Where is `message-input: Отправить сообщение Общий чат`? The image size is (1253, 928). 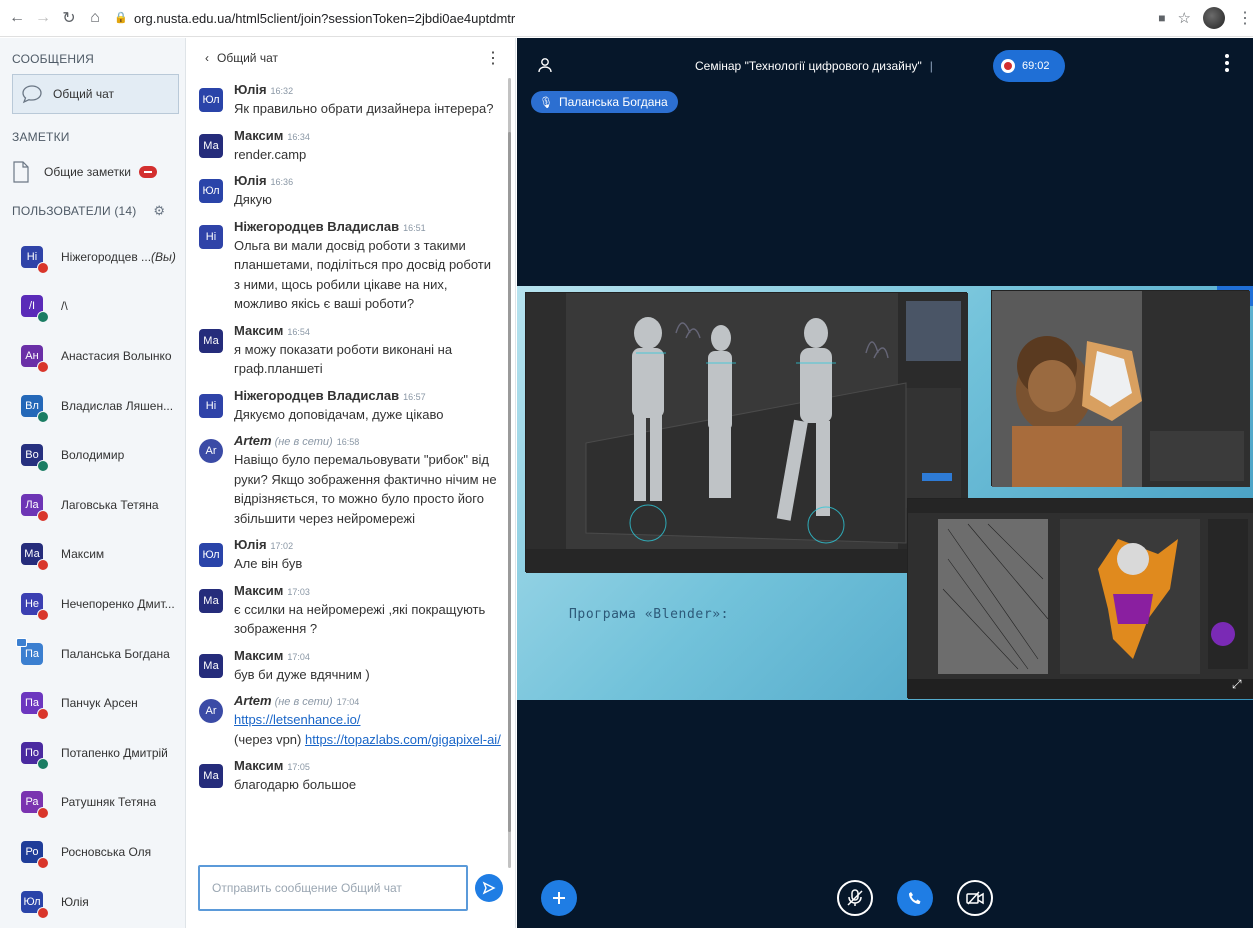
message-input: Отправить сообщение Общий чат is located at coordinates (333, 888).